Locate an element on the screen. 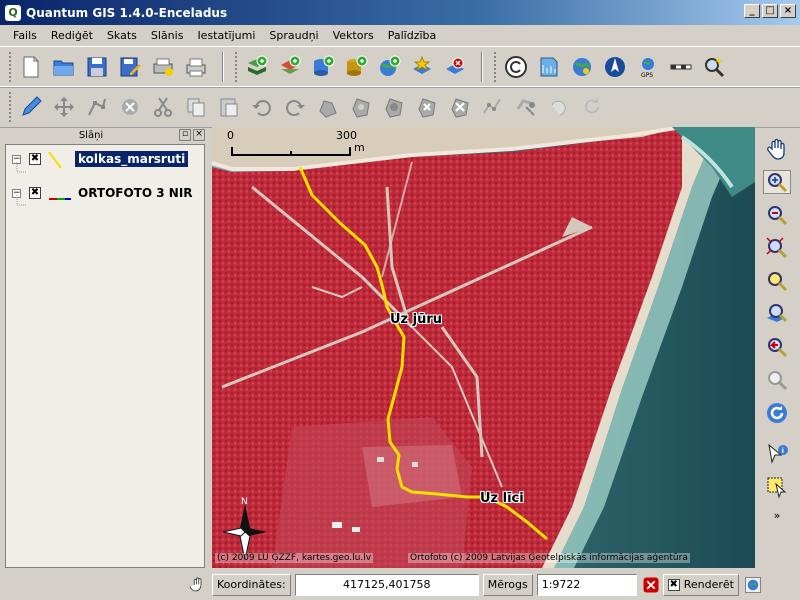  new-project-icon is located at coordinates (31, 67).